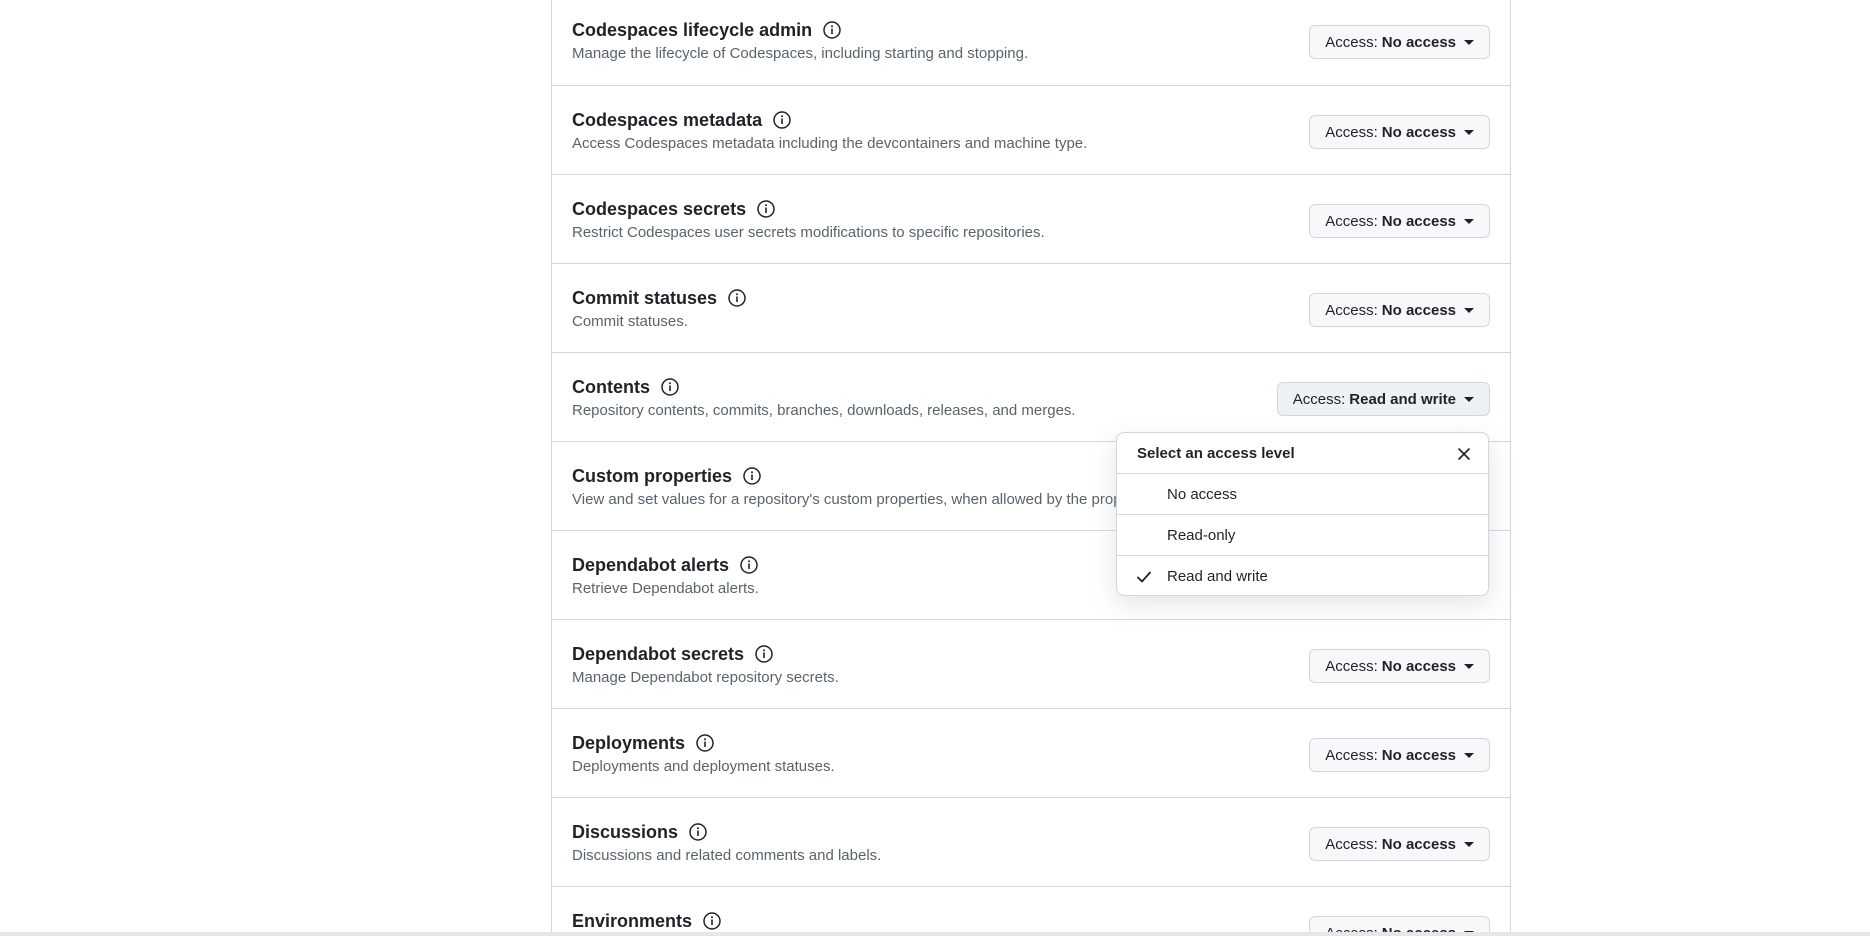  Describe the element at coordinates (1302, 453) in the screenshot. I see `menu-header: Select an access level` at that location.